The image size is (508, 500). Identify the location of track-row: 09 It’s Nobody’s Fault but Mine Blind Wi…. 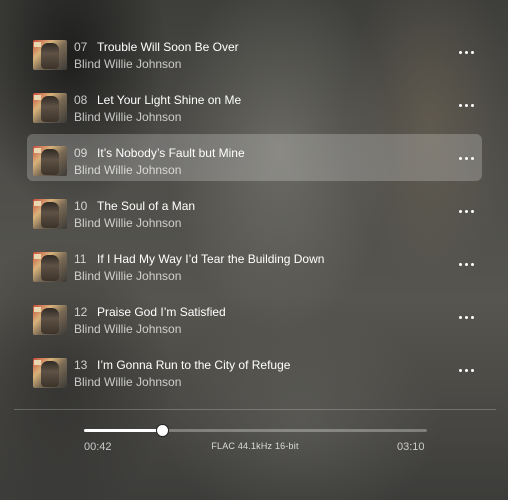
(254, 157).